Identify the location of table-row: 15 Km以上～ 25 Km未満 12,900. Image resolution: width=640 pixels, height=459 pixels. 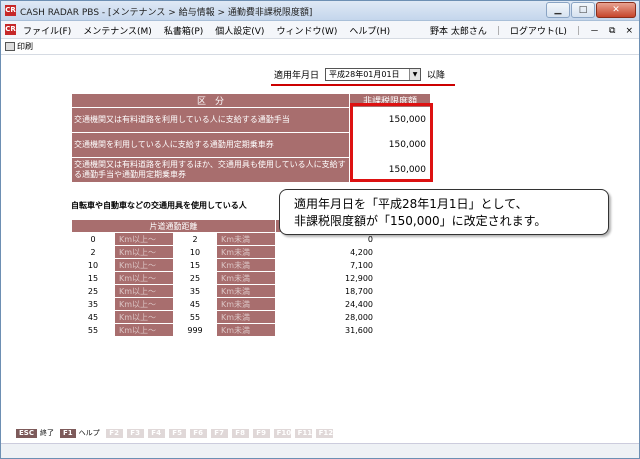
(224, 278).